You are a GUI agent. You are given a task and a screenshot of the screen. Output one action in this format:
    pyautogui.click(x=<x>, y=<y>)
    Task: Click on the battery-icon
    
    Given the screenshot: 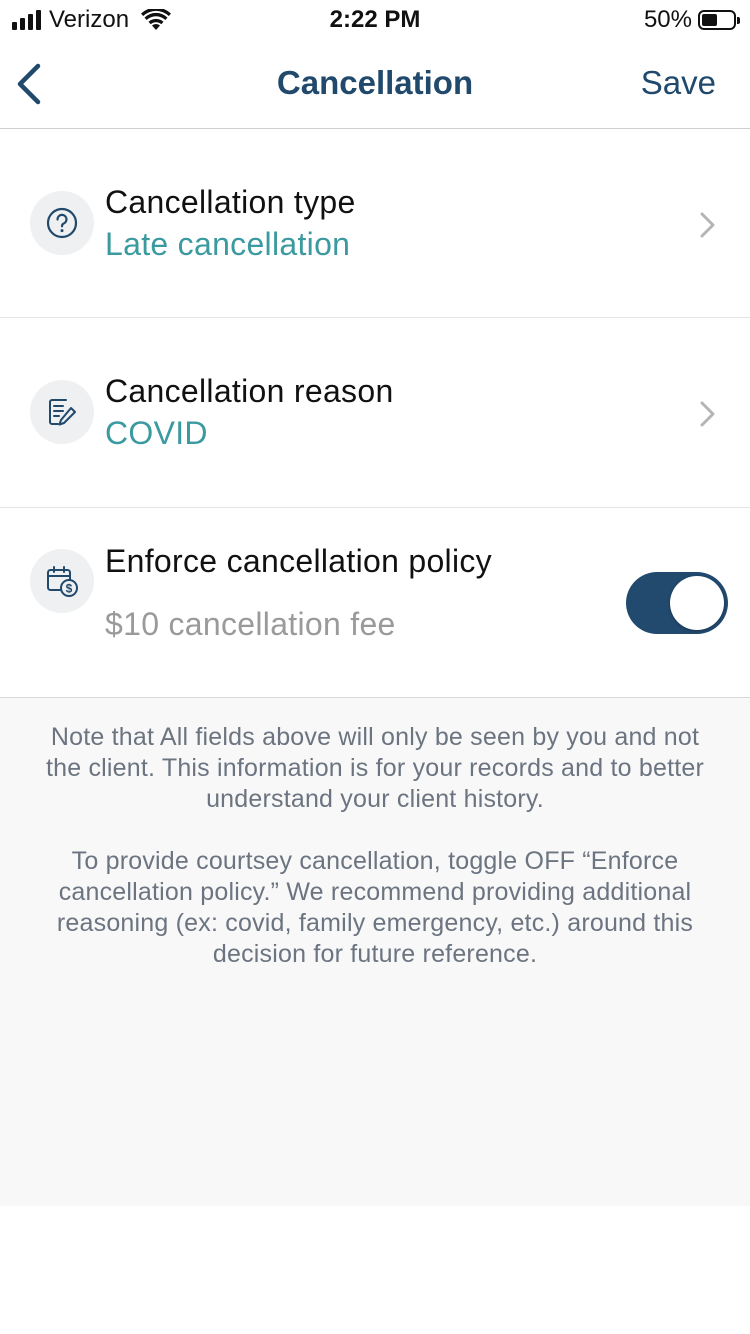 What is the action you would take?
    pyautogui.click(x=719, y=20)
    